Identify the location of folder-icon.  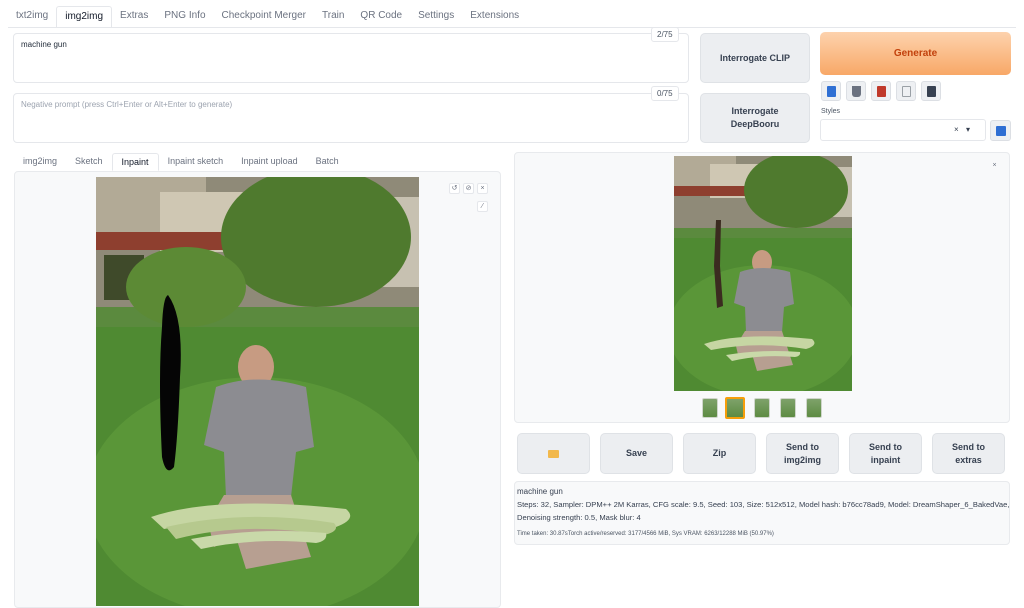
(553, 453).